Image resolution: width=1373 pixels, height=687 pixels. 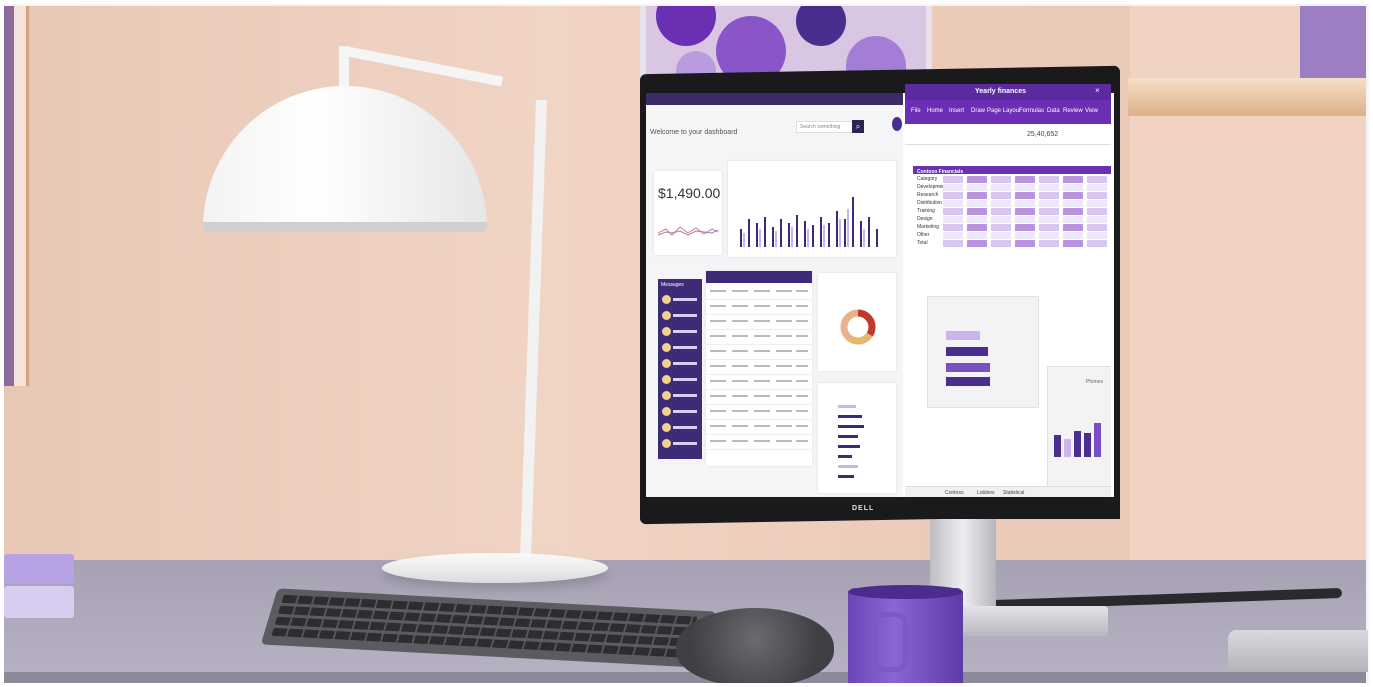 I want to click on menu-draw: Draw, so click(x=978, y=111).